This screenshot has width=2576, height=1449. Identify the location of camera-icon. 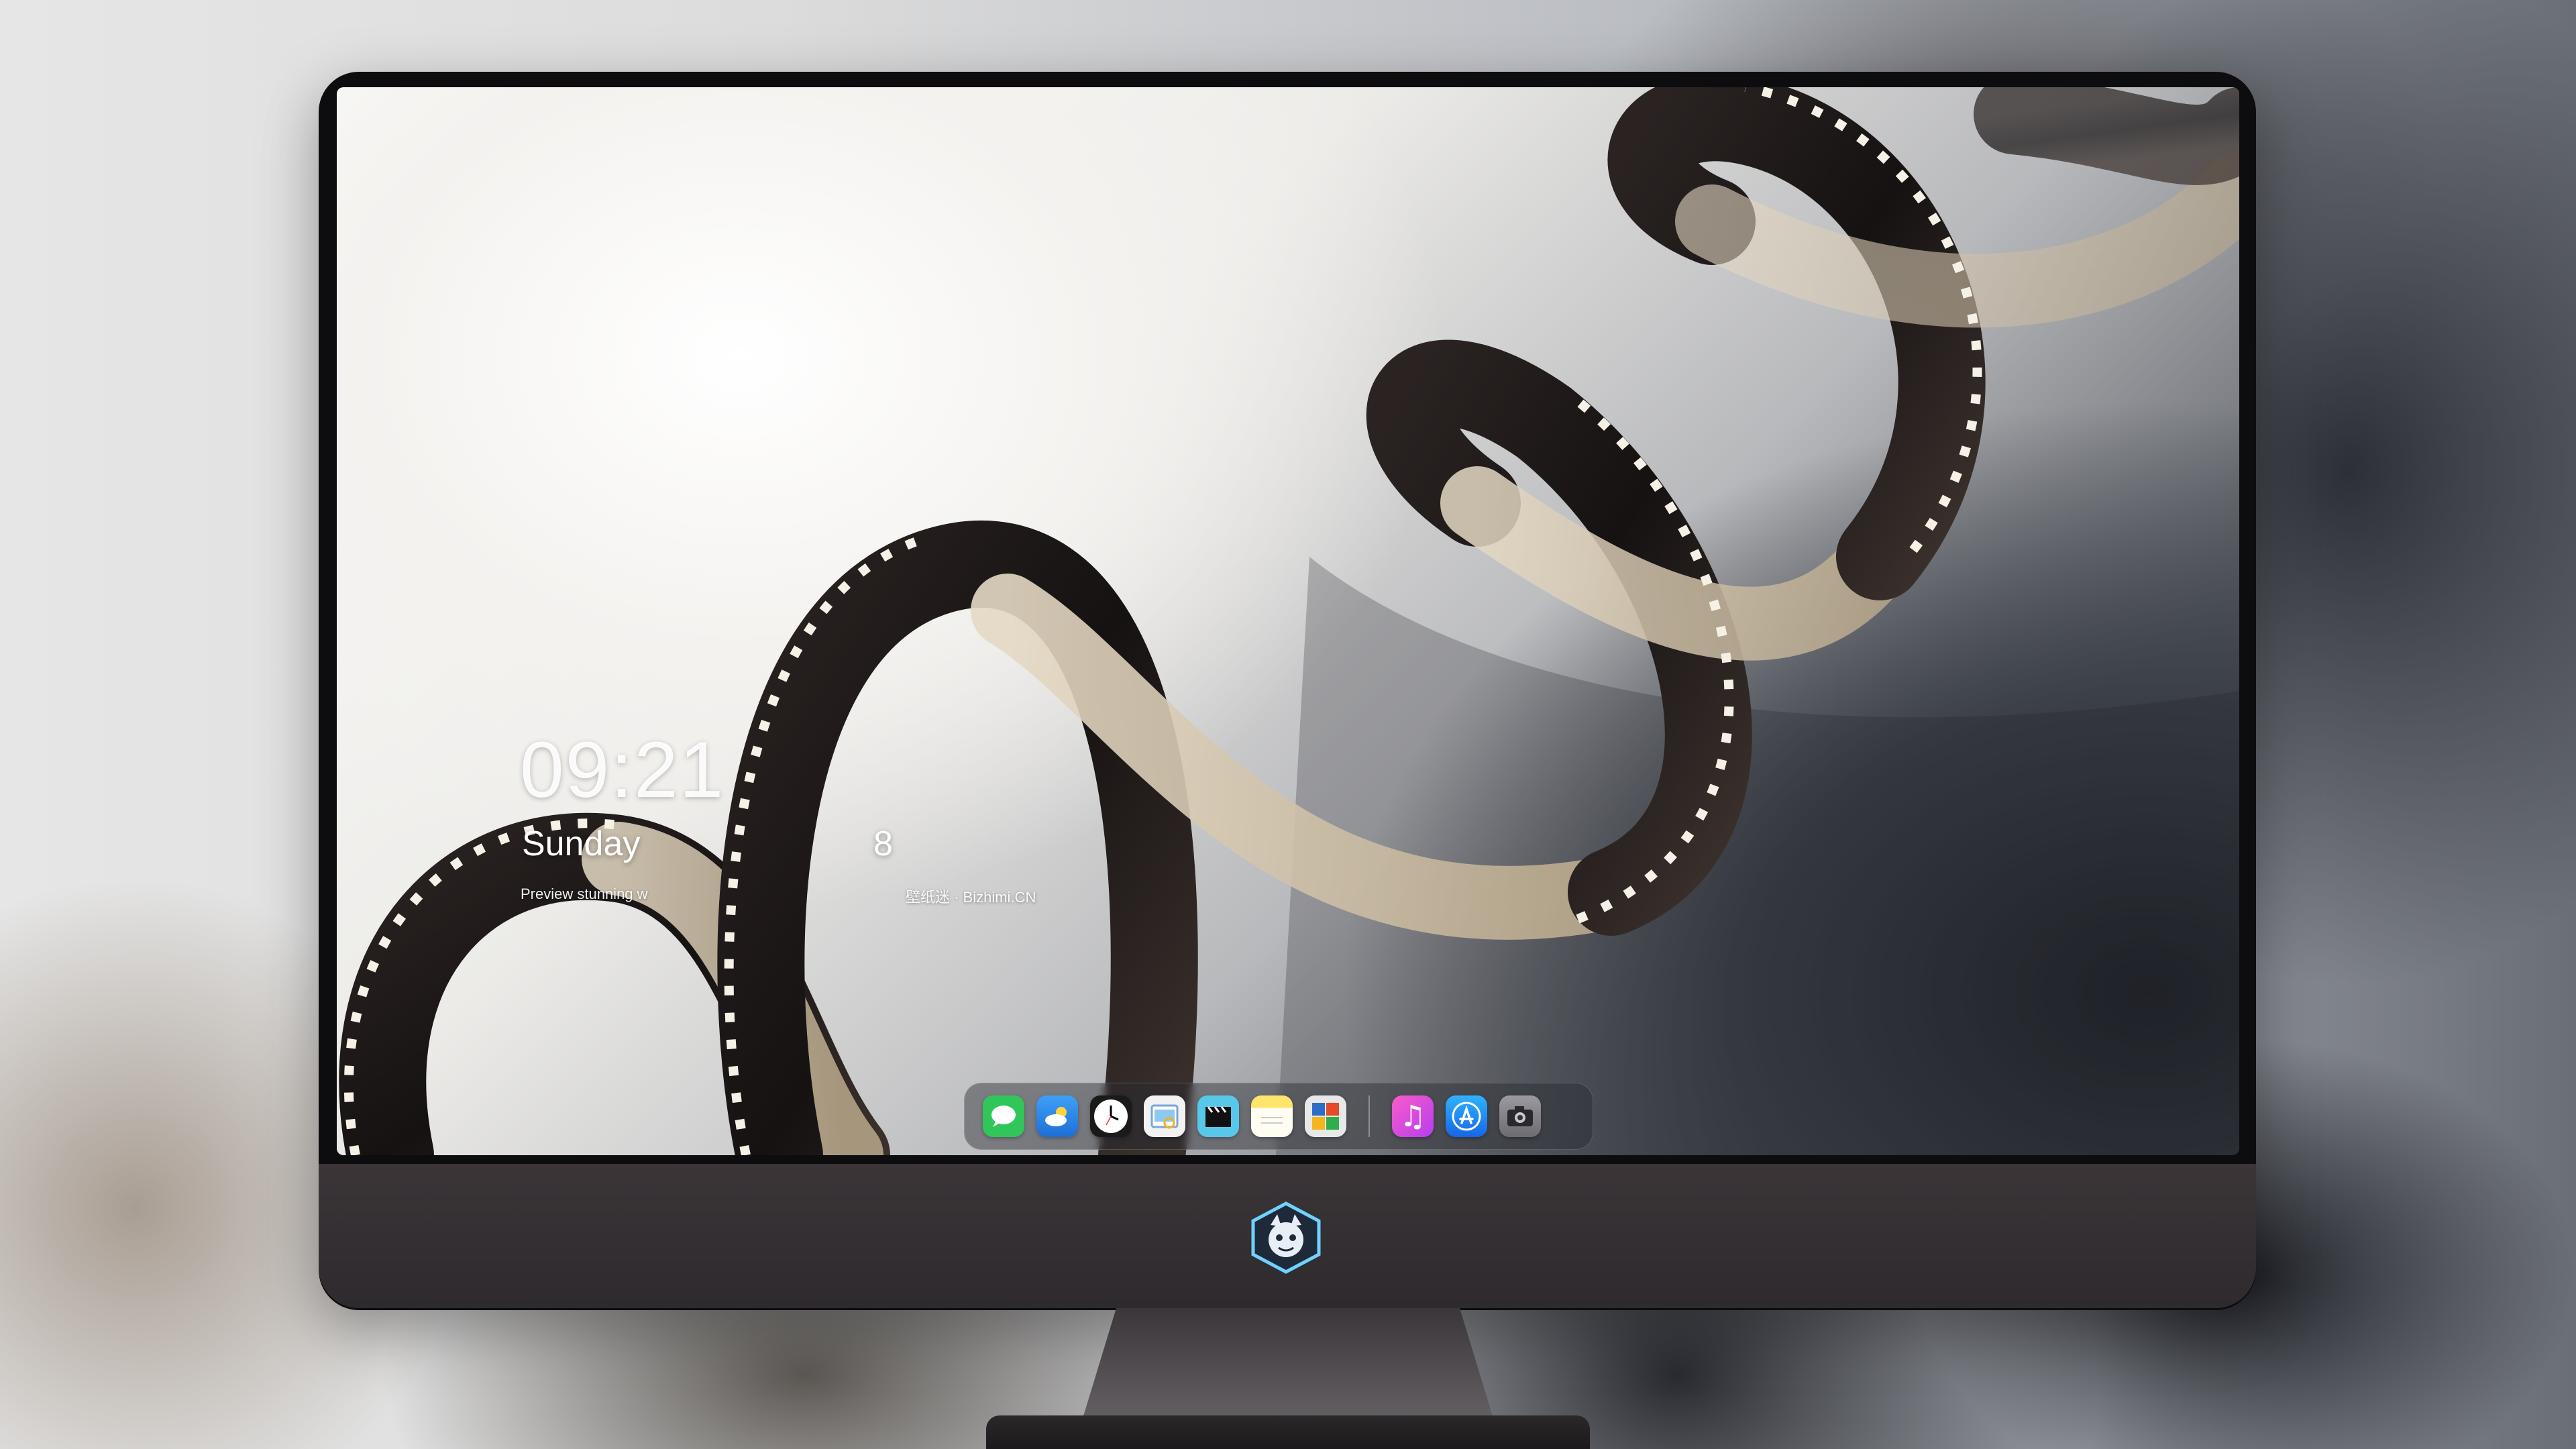
(1520, 1116).